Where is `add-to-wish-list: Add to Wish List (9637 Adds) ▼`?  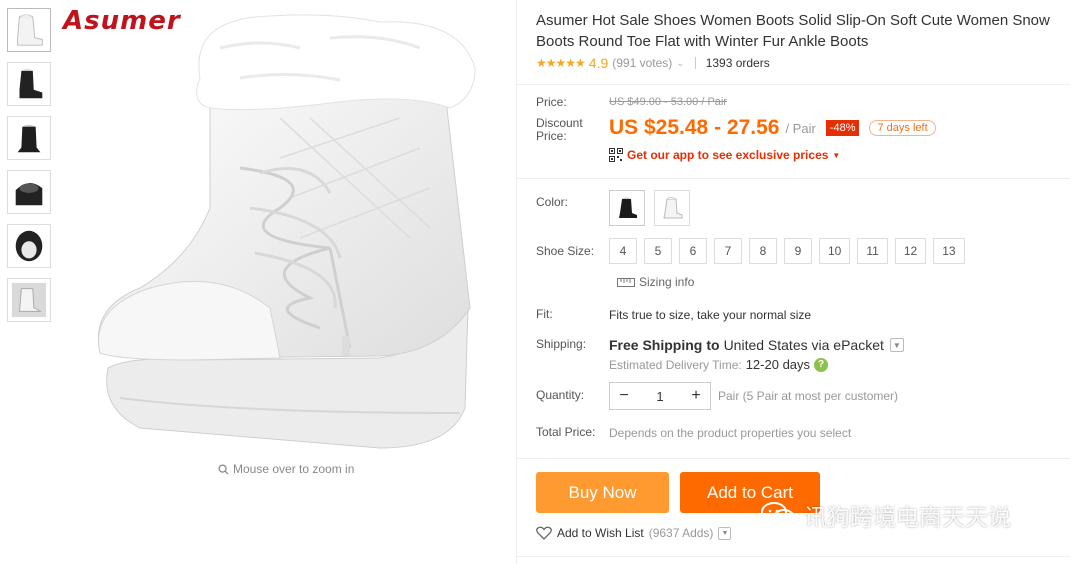 add-to-wish-list: Add to Wish List (9637 Adds) ▼ is located at coordinates (634, 533).